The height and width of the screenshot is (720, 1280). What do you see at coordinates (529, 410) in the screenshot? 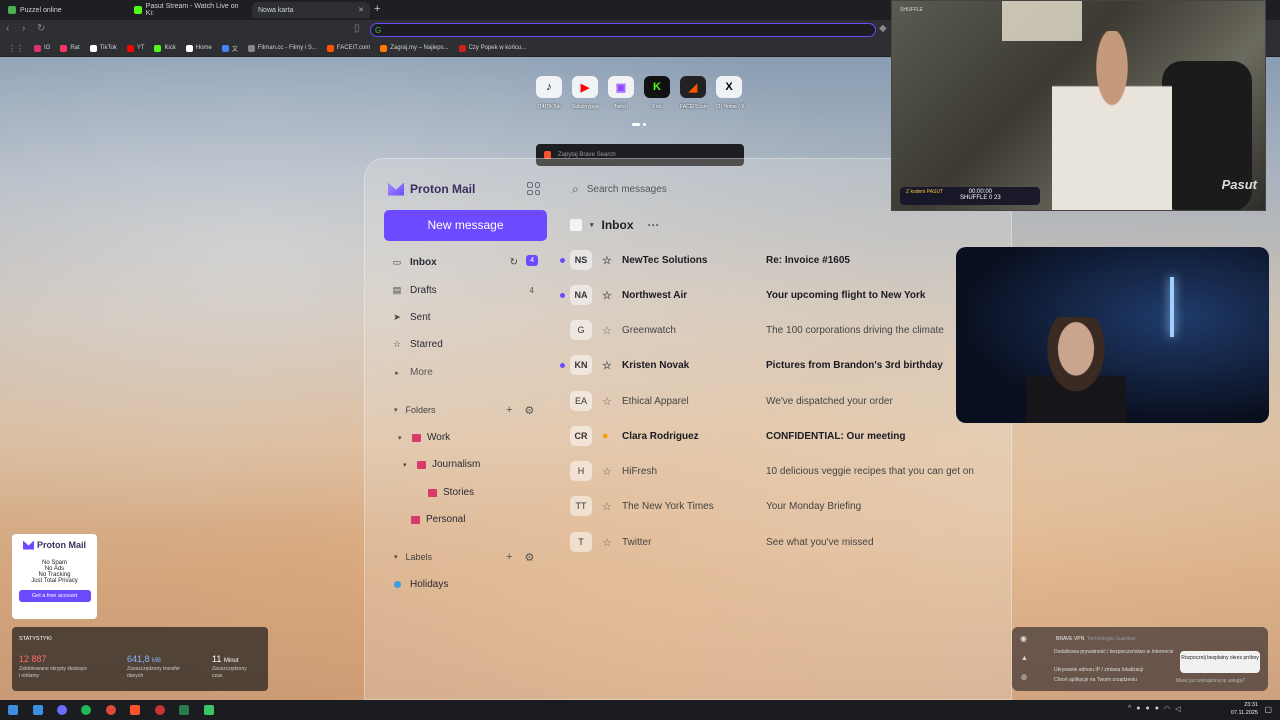
I see `folder-settings-icon: ⚙` at bounding box center [529, 410].